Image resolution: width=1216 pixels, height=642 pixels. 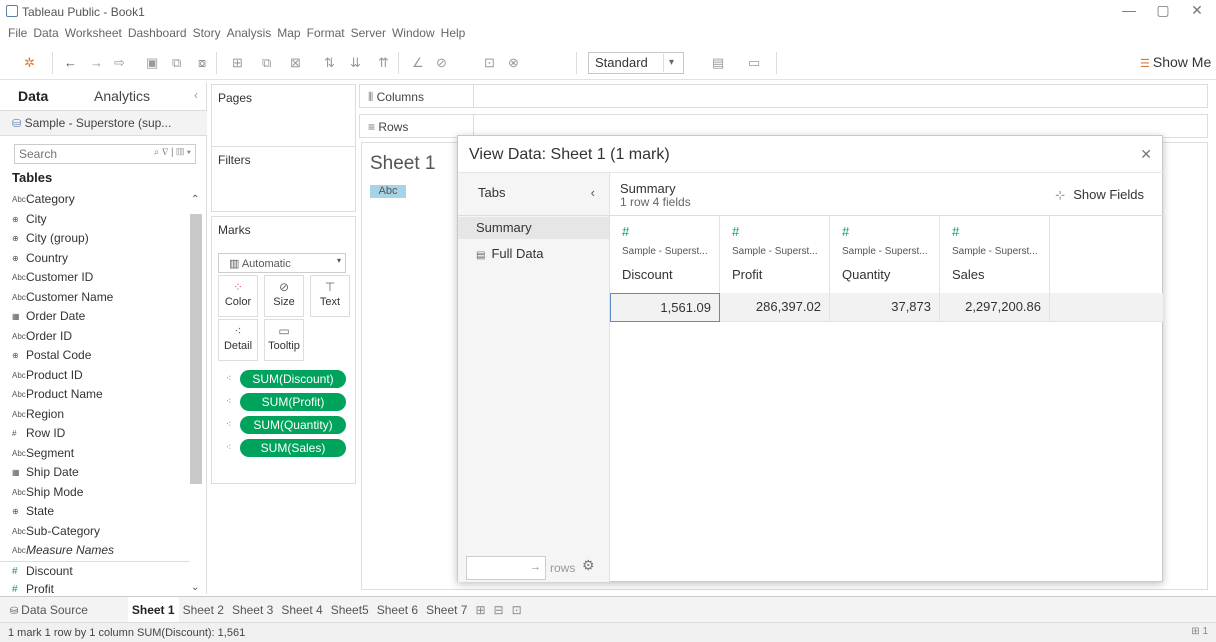 I want to click on tableau-home-icon: ✲, so click(x=29, y=63).